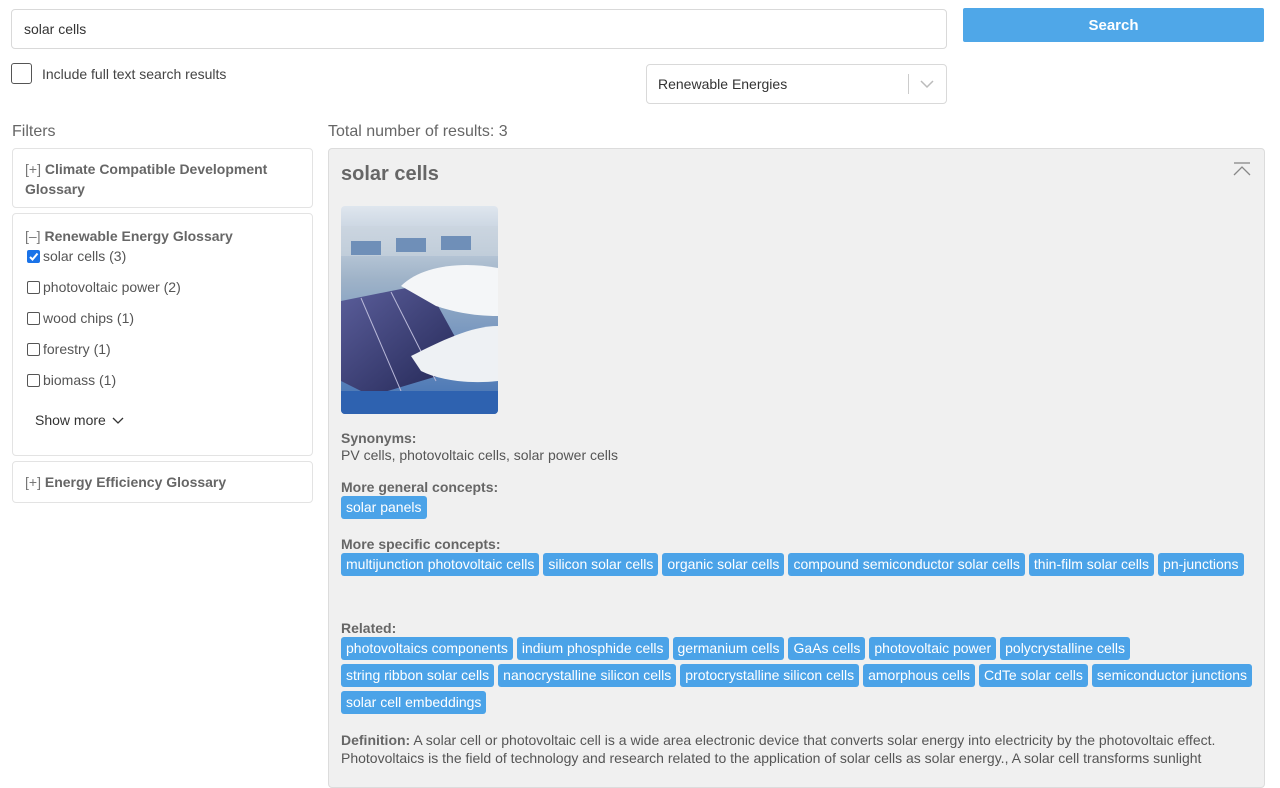 This screenshot has width=1280, height=788. What do you see at coordinates (601, 564) in the screenshot?
I see `concept-tag: silicon solar cells` at bounding box center [601, 564].